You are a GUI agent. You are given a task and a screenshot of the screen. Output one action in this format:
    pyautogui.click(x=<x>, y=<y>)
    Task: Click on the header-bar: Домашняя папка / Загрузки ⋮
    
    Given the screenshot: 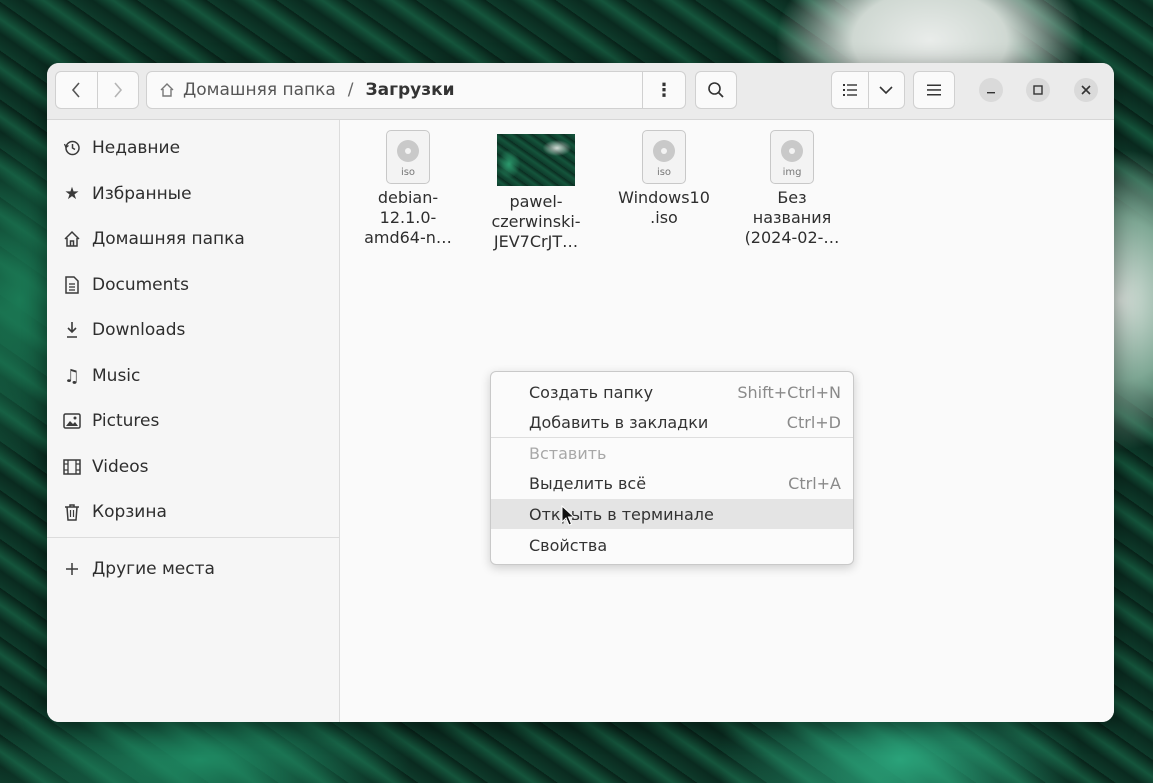 What is the action you would take?
    pyautogui.click(x=580, y=91)
    